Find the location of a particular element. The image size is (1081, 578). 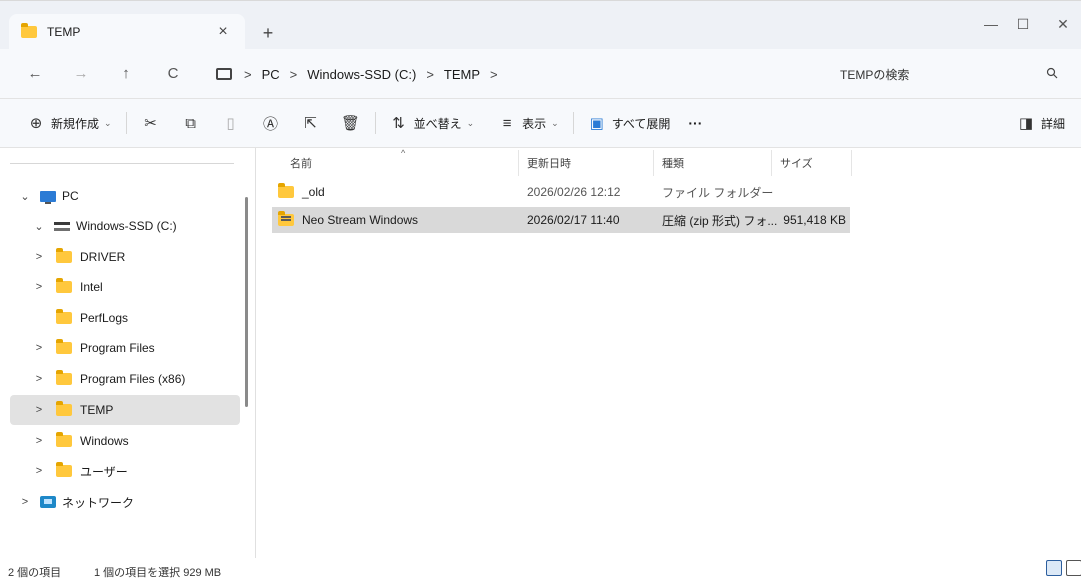

details-pane-button: ◨ 詳細 is located at coordinates (1041, 123).